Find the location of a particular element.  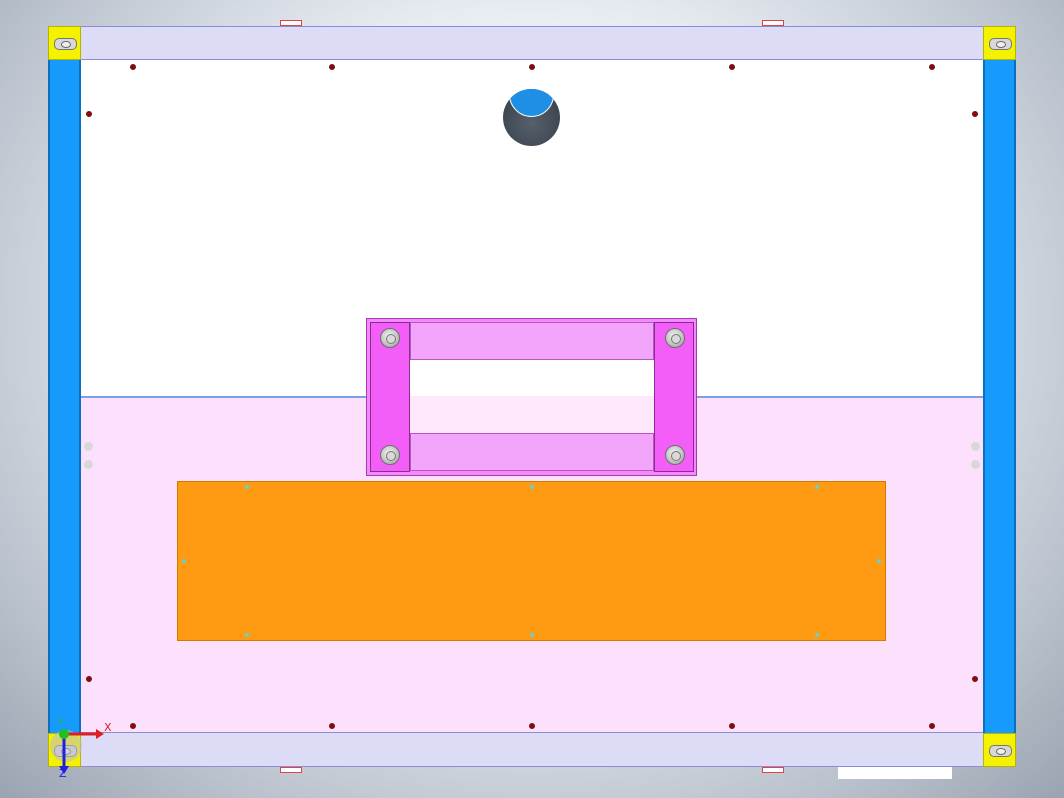

status-label-box is located at coordinates (895, 773).